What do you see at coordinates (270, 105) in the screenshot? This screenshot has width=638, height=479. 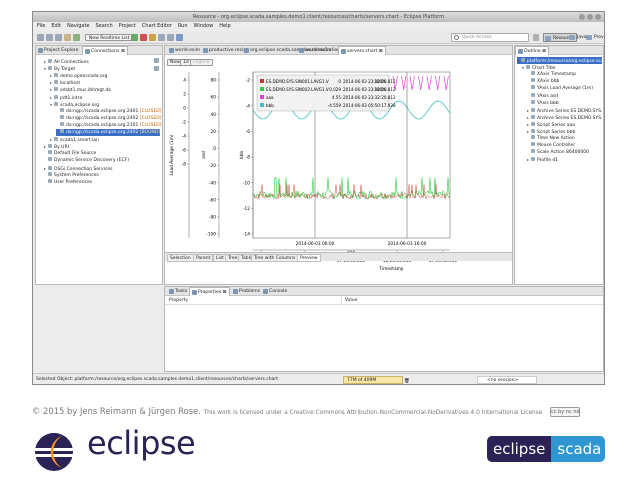 I see `legend-name: bbb` at bounding box center [270, 105].